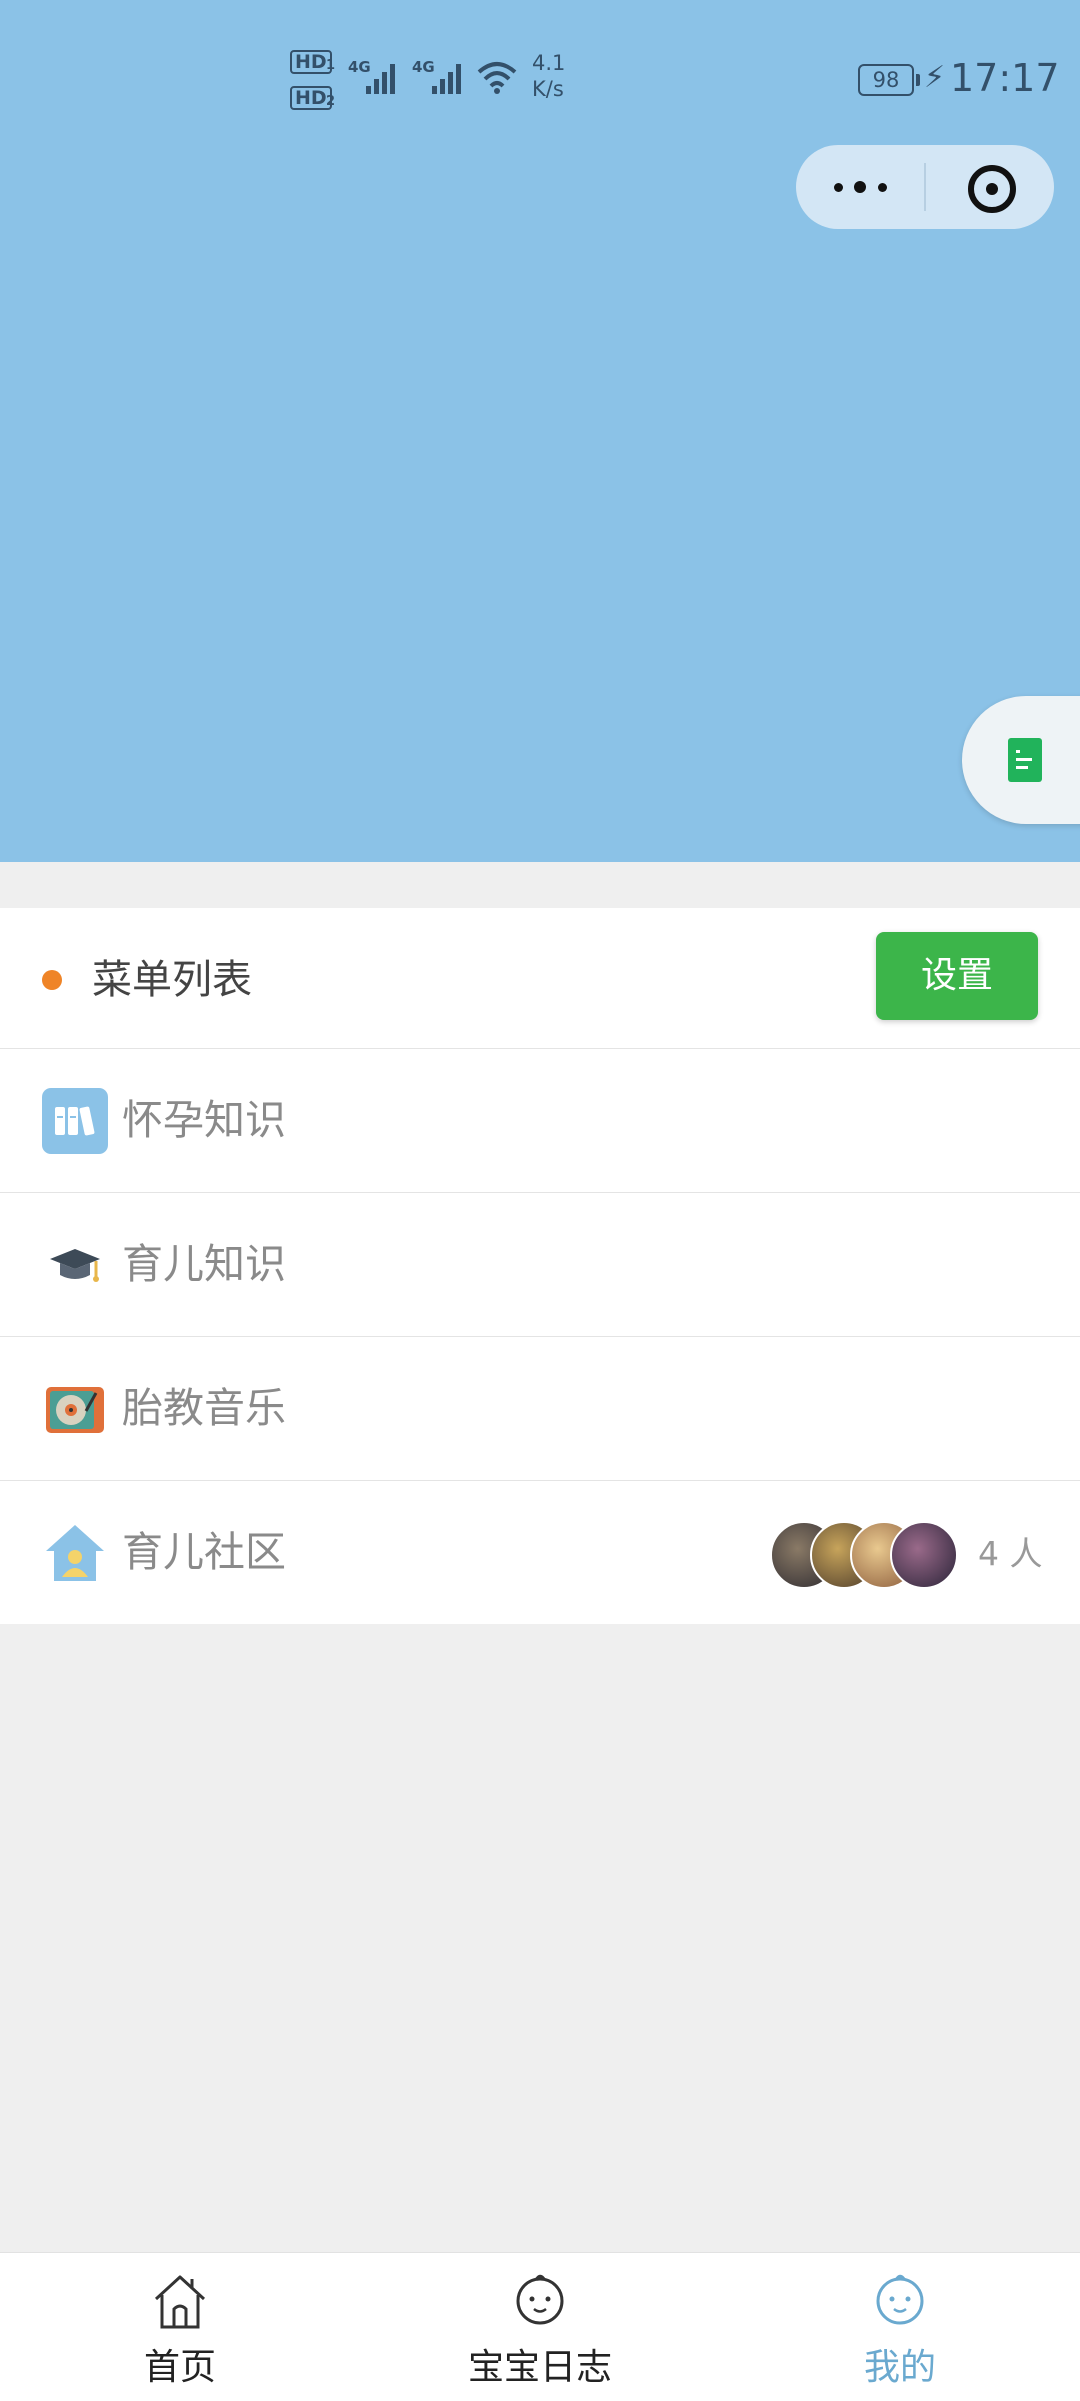 This screenshot has width=1080, height=2401. Describe the element at coordinates (540, 978) in the screenshot. I see `menu-header: 菜单列表 设置` at that location.